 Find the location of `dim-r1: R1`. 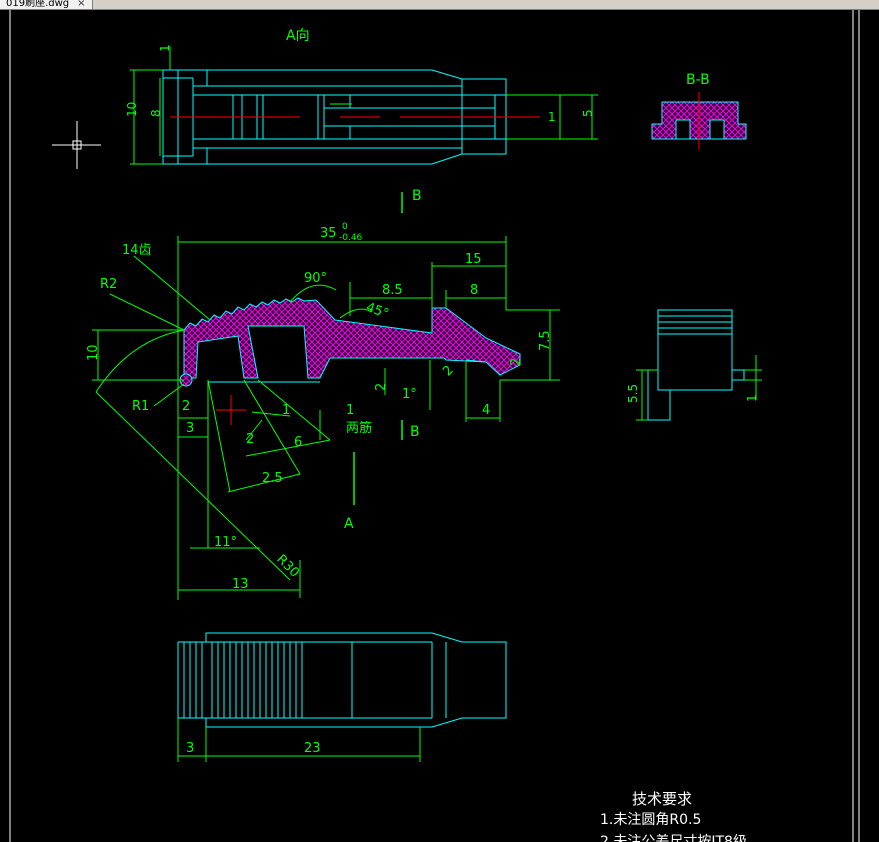

dim-r1: R1 is located at coordinates (140, 406).